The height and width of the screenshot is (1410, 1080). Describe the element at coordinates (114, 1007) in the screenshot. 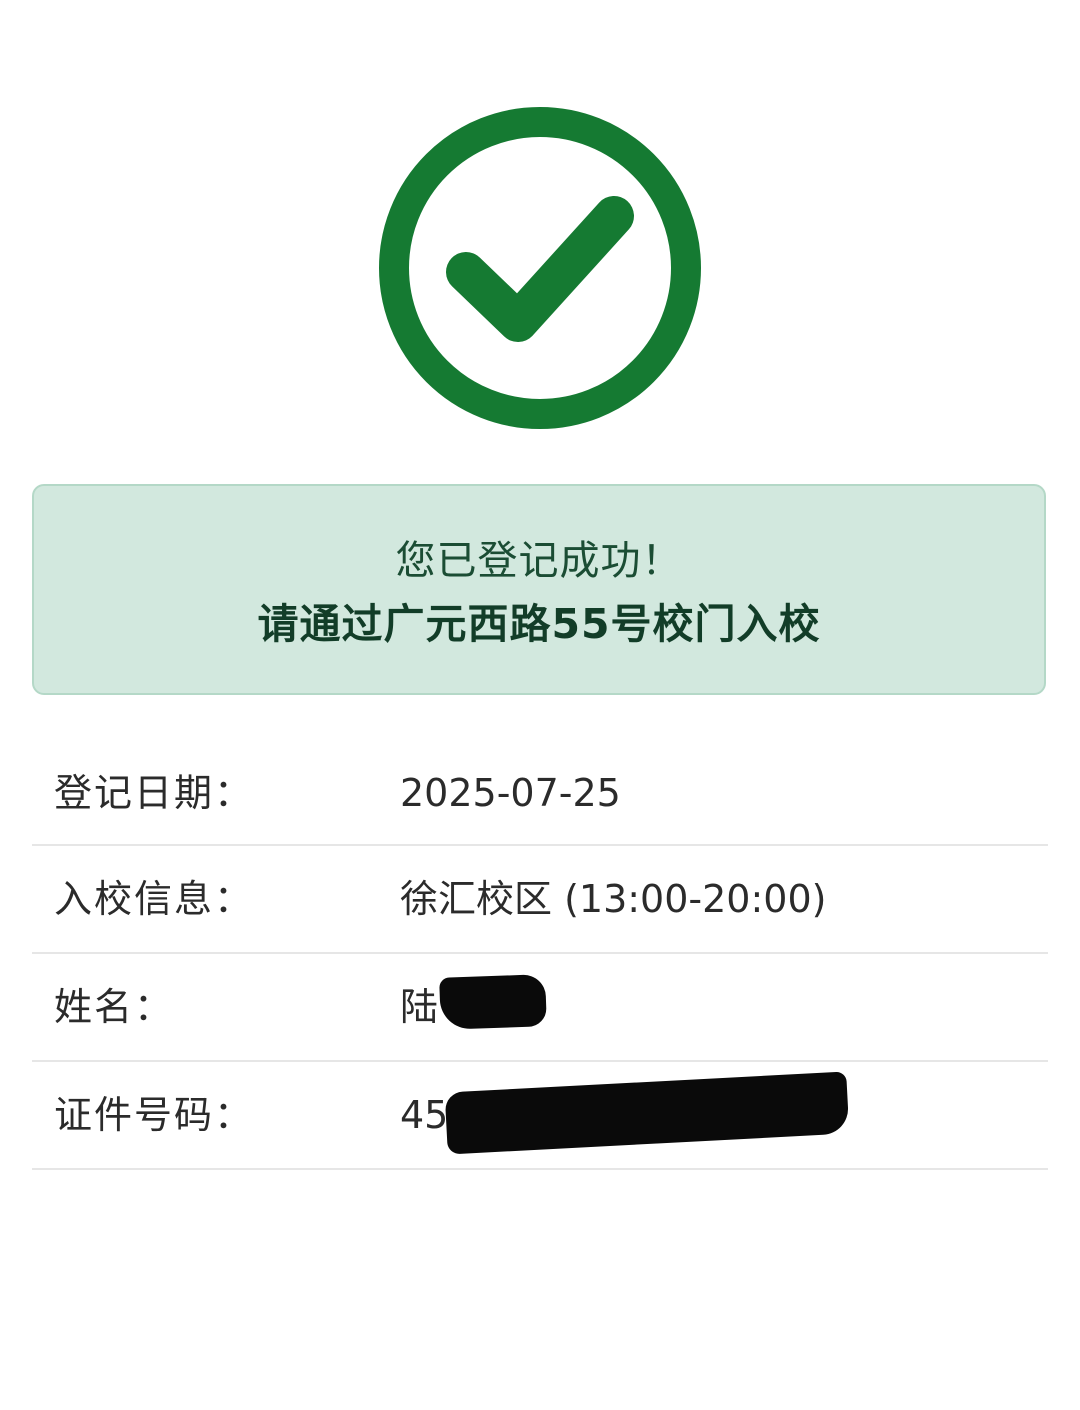

I see `name-label: 姓名：` at that location.